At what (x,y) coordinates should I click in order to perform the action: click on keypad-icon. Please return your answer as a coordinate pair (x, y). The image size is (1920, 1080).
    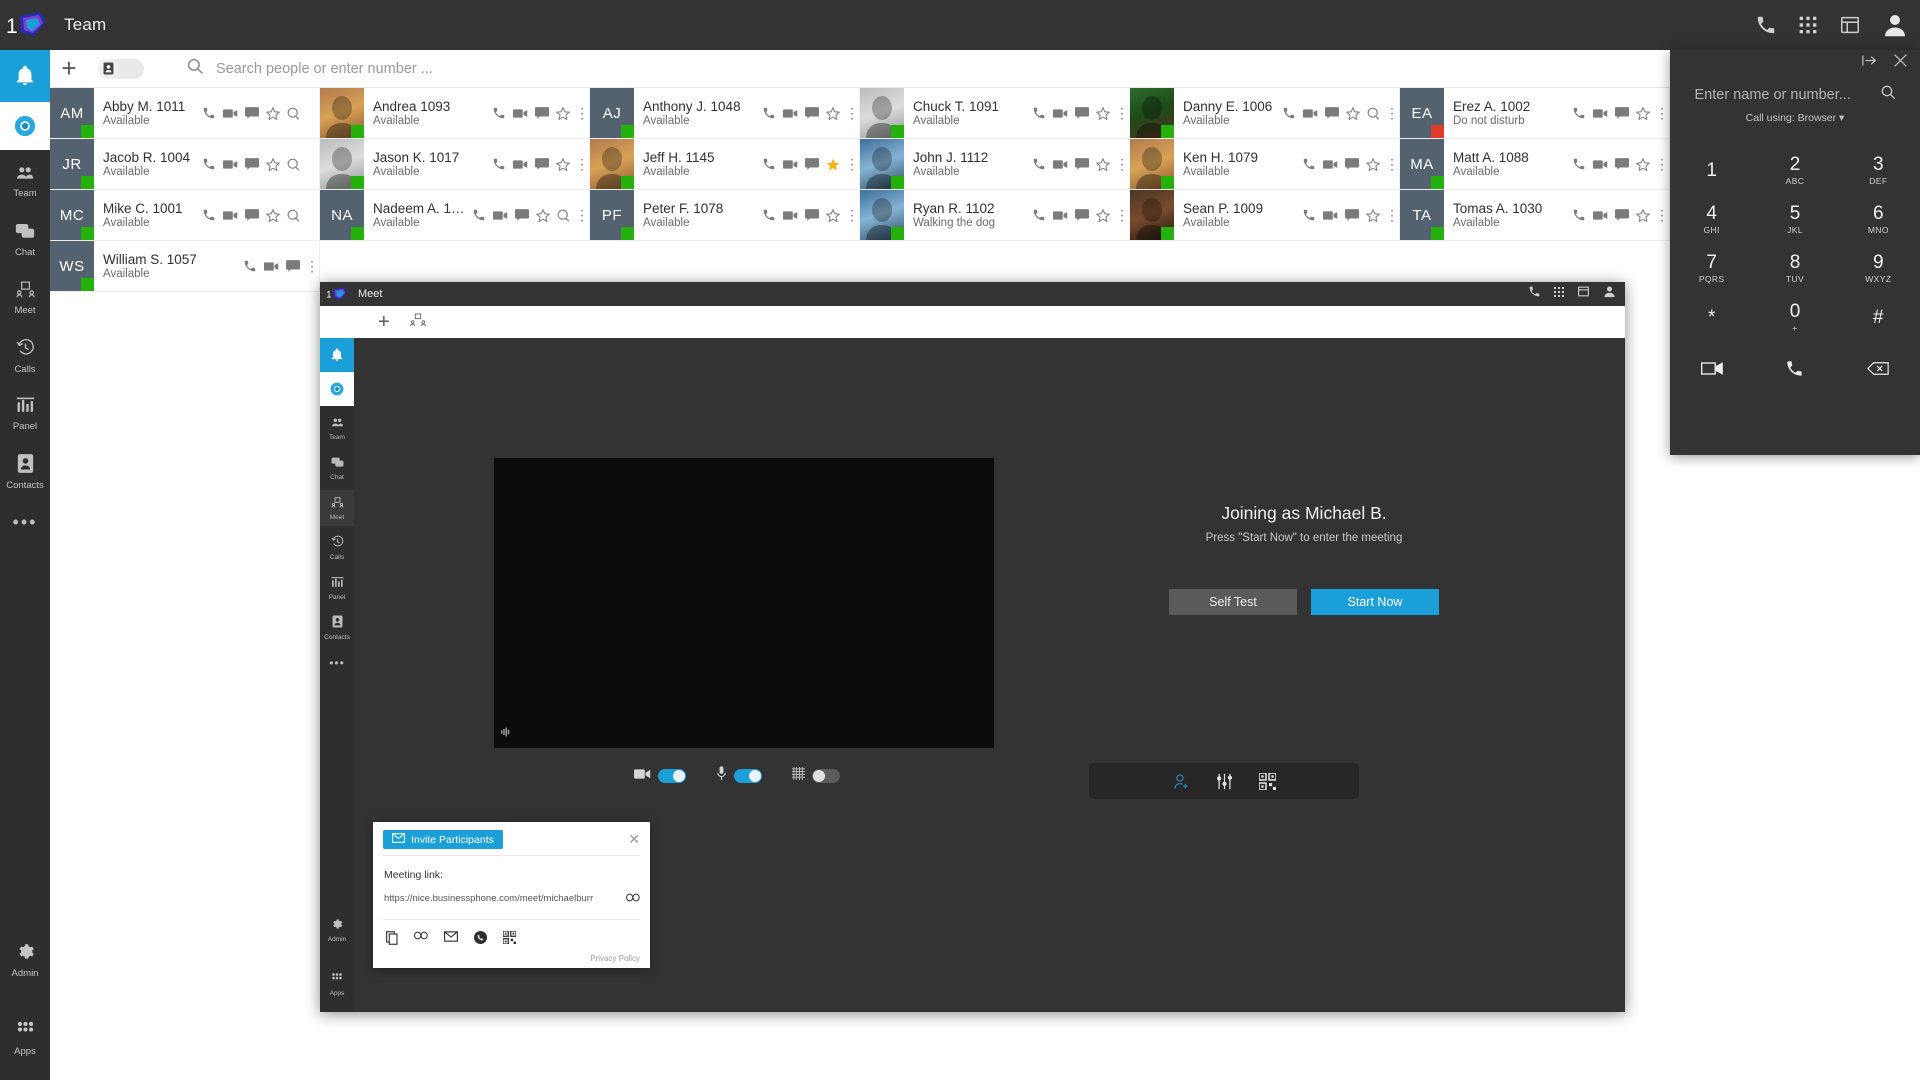
    Looking at the image, I should click on (1559, 294).